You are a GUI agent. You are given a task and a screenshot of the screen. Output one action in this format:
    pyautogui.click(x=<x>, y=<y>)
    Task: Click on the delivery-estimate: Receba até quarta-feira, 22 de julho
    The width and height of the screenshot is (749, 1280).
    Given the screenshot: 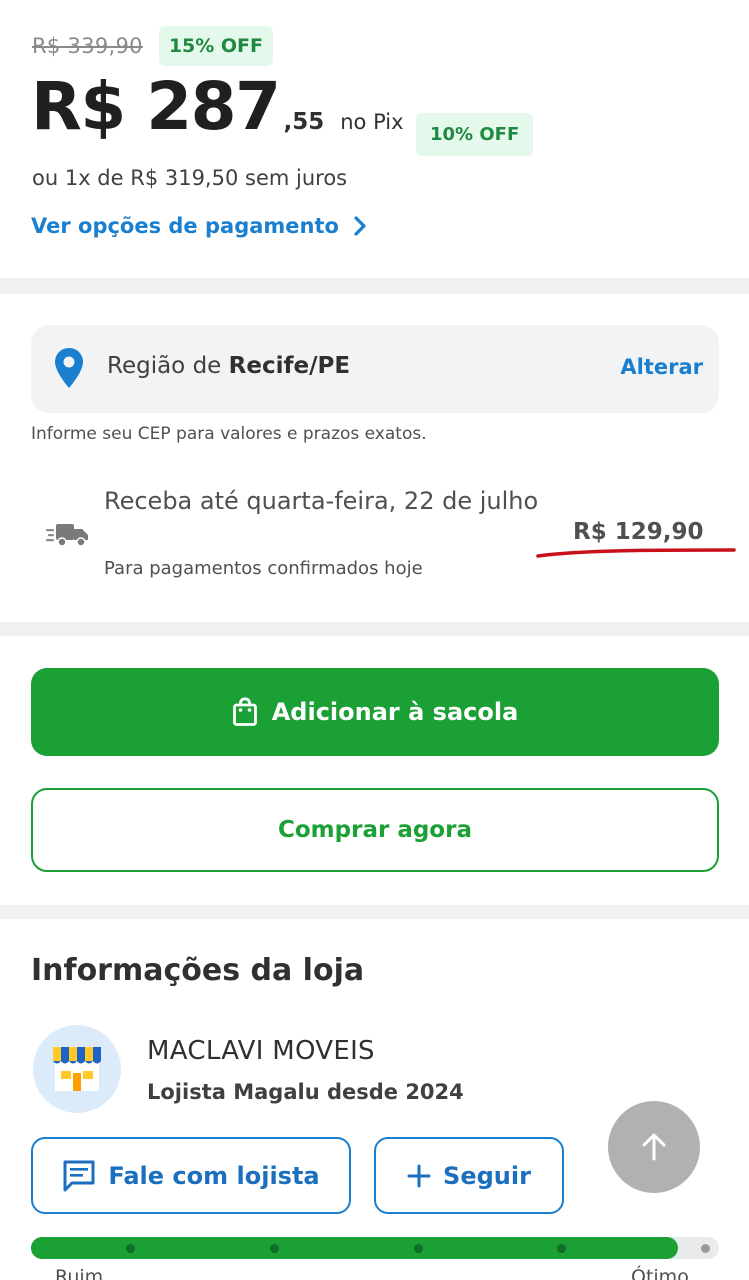 What is the action you would take?
    pyautogui.click(x=321, y=501)
    